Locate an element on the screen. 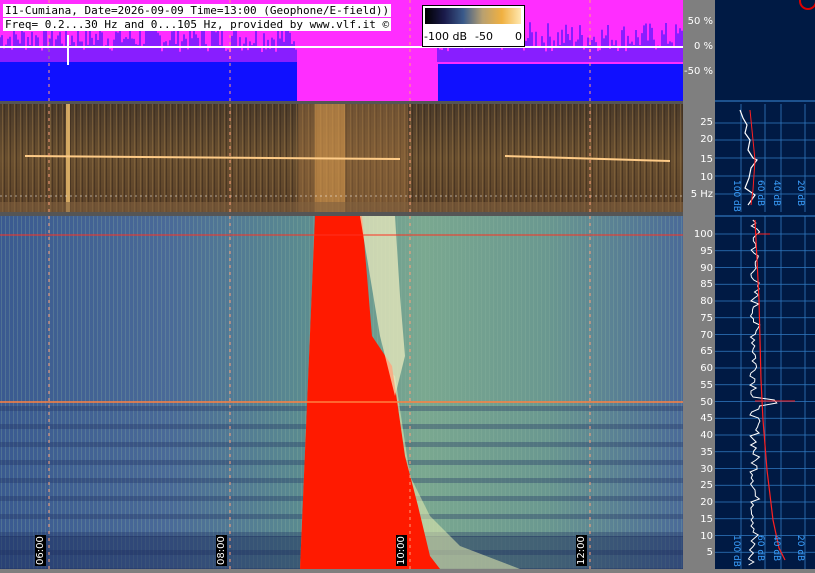 The width and height of the screenshot is (815, 573). waveform-tick: 50 % is located at coordinates (700, 21).